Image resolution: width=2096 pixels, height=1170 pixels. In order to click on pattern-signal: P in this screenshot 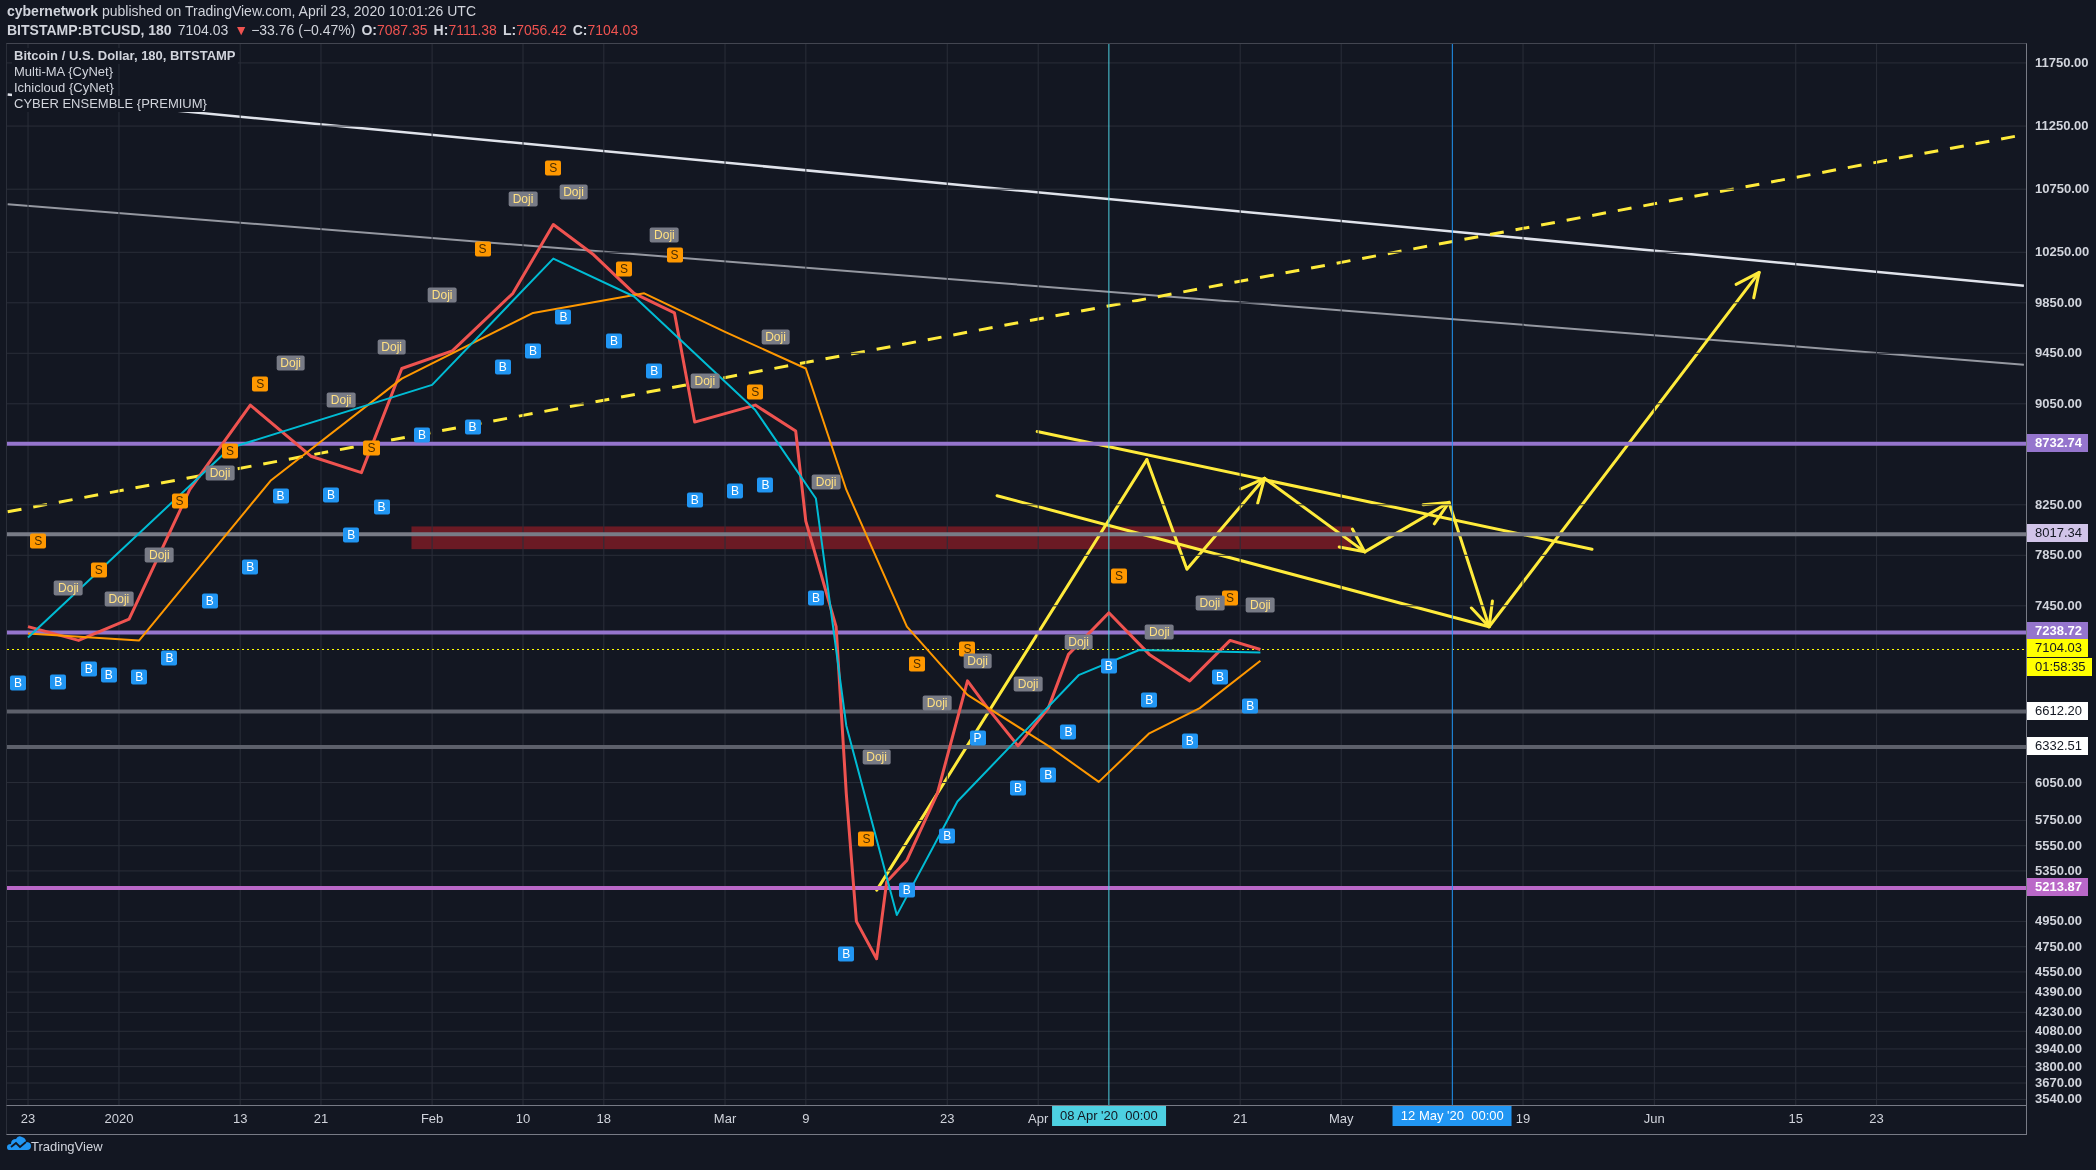, I will do `click(977, 738)`.